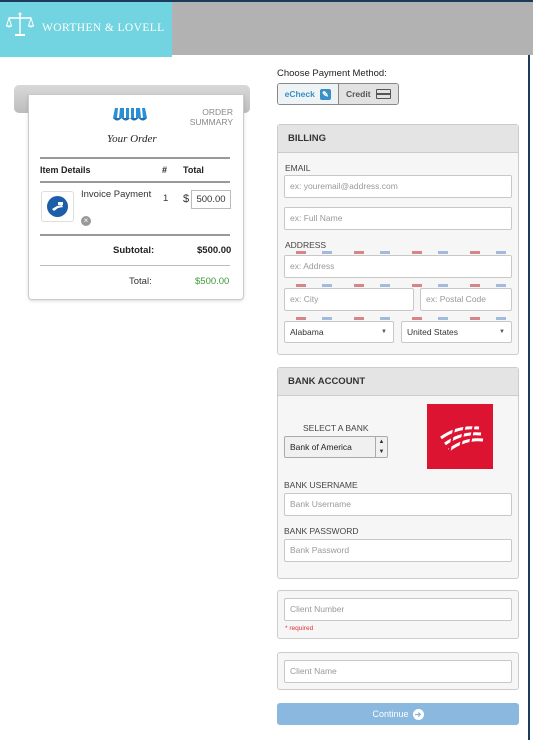  I want to click on brand-logo: WORTHEN & LOVELL, so click(86, 29).